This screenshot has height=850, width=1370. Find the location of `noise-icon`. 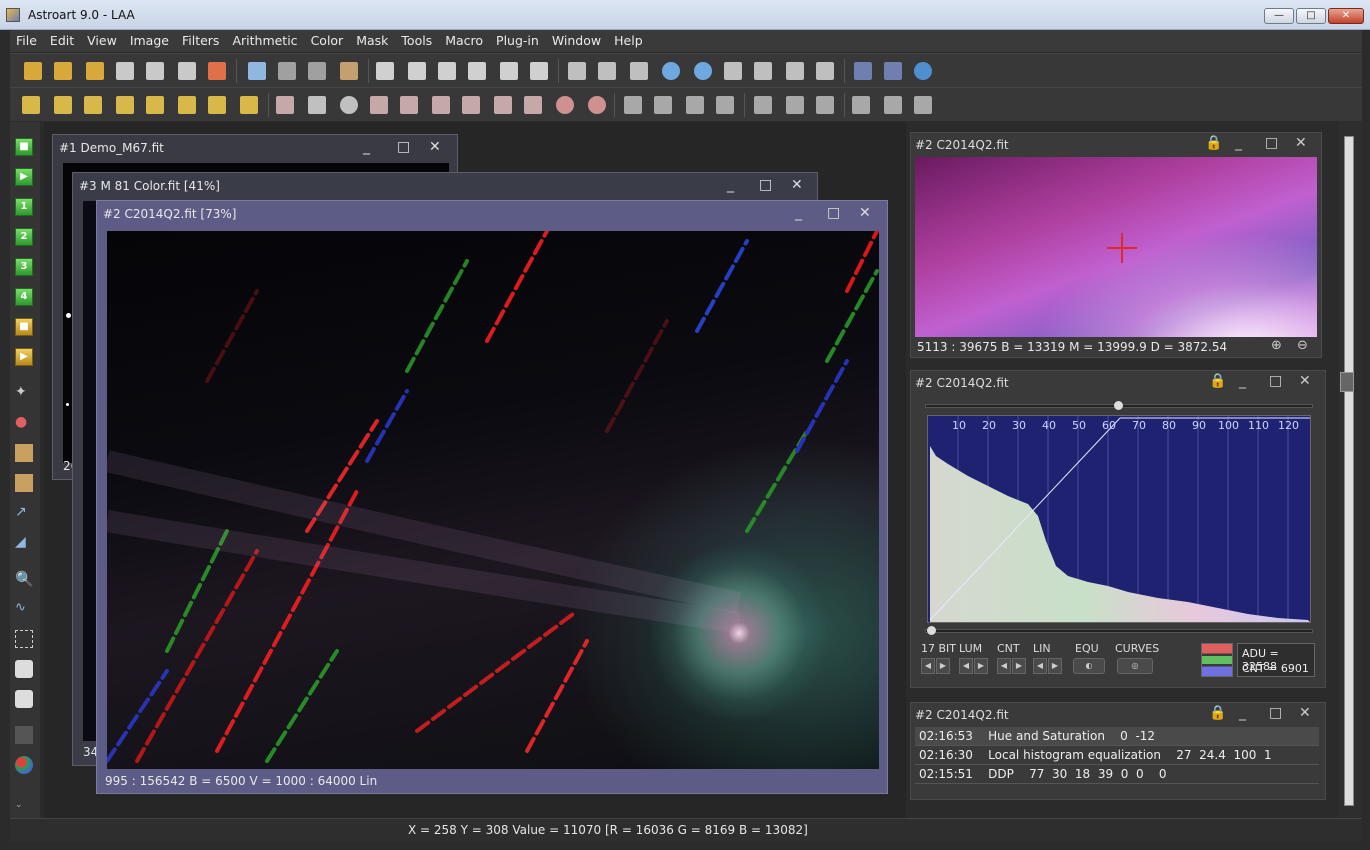

noise-icon is located at coordinates (597, 105).